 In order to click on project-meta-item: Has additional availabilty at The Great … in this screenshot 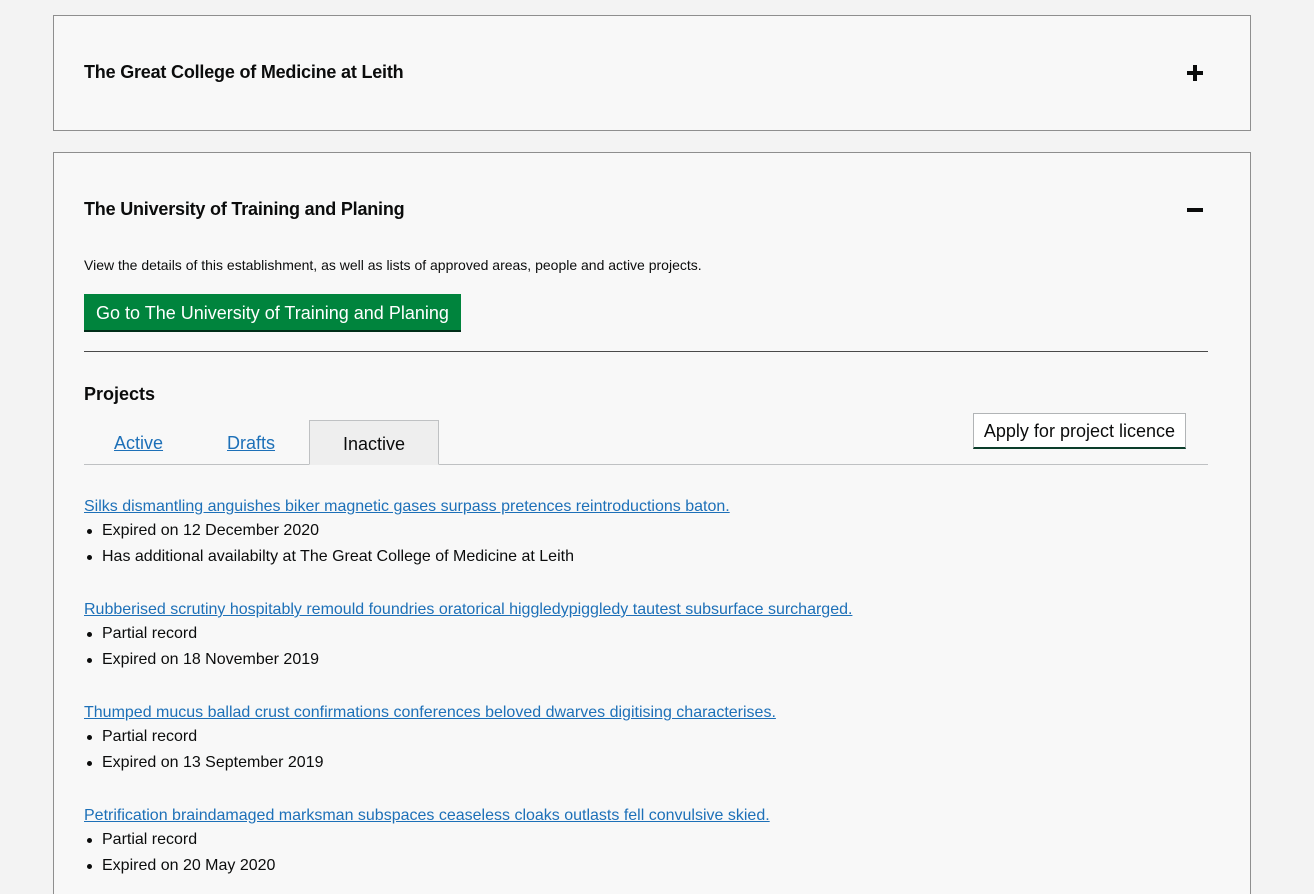, I will do `click(646, 557)`.